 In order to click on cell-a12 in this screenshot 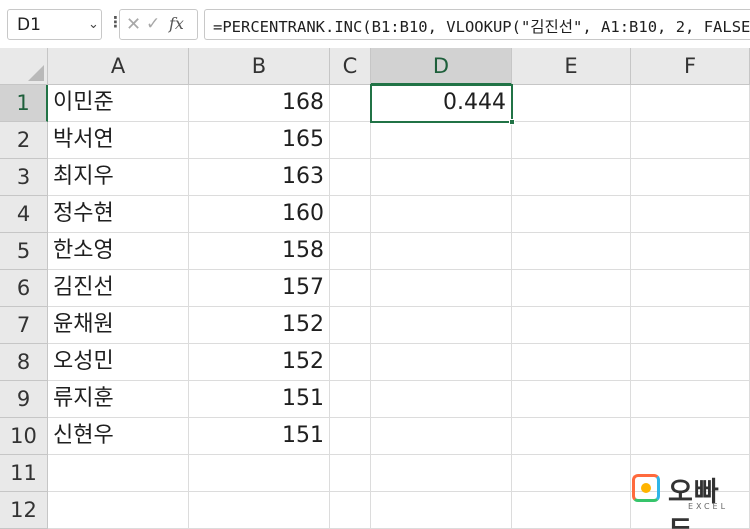, I will do `click(118, 510)`.